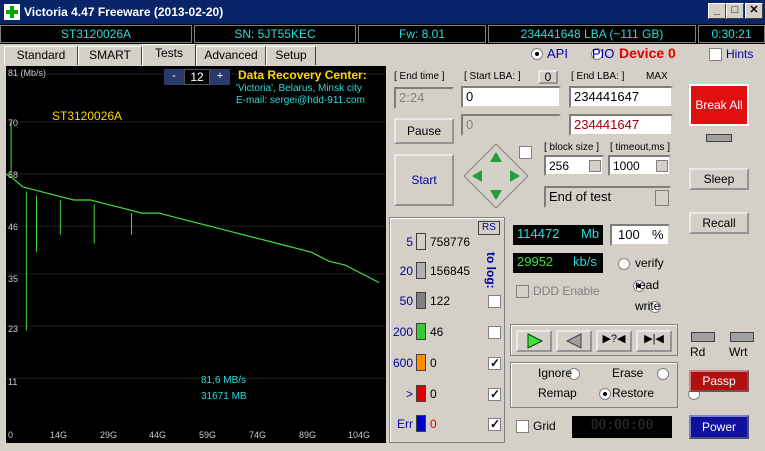 The height and width of the screenshot is (451, 765). I want to click on verify-radio, so click(624, 264).